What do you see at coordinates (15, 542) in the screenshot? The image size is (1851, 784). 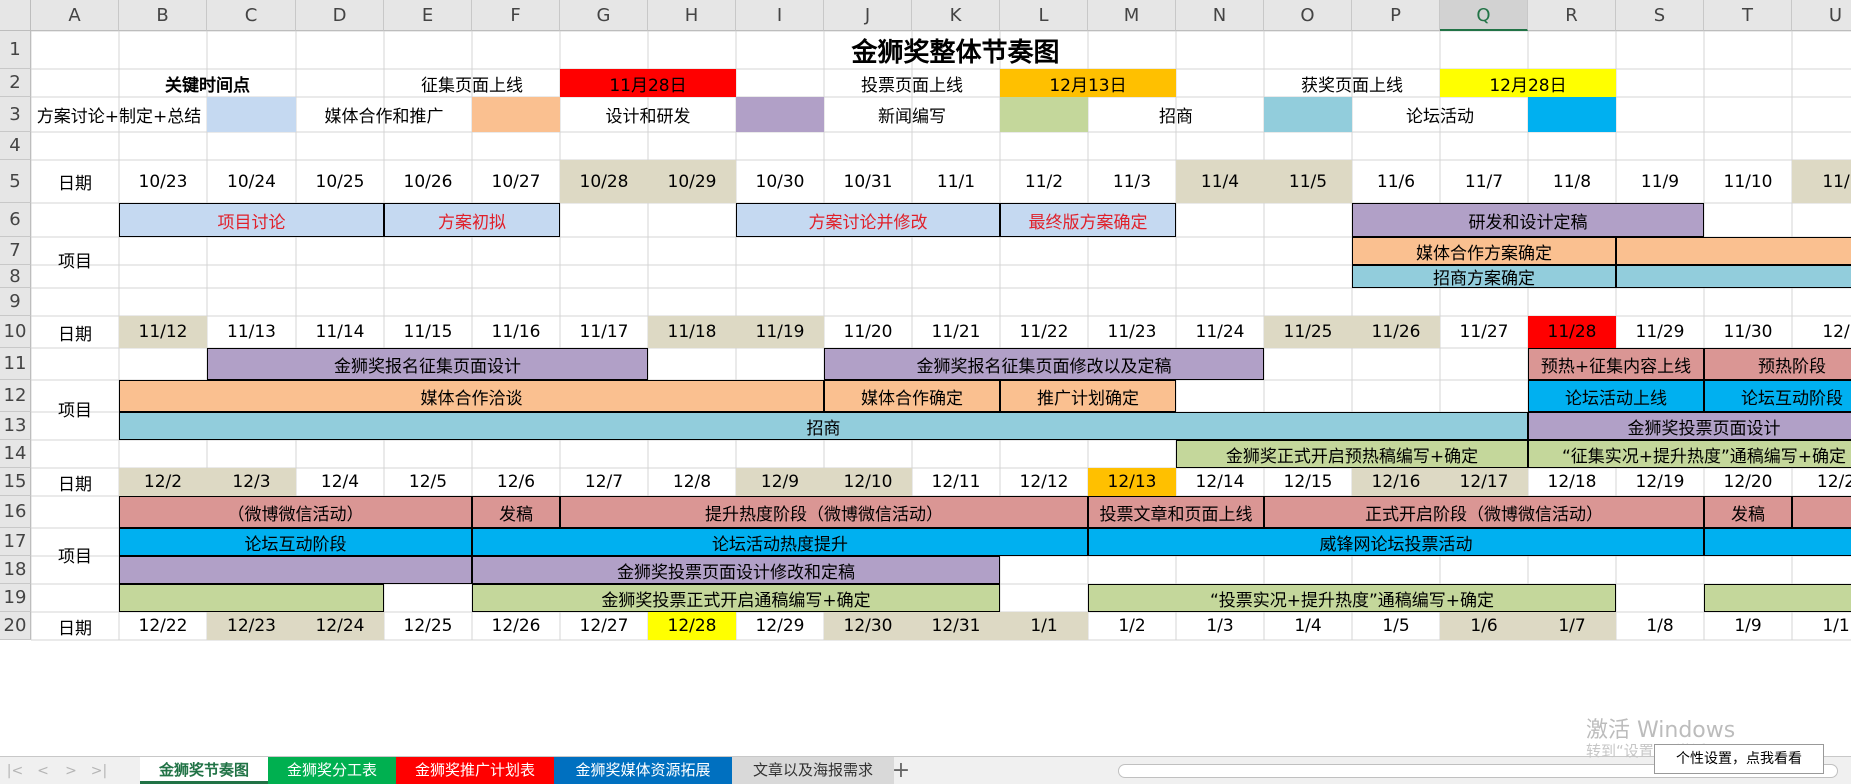 I see `row-header: 17` at bounding box center [15, 542].